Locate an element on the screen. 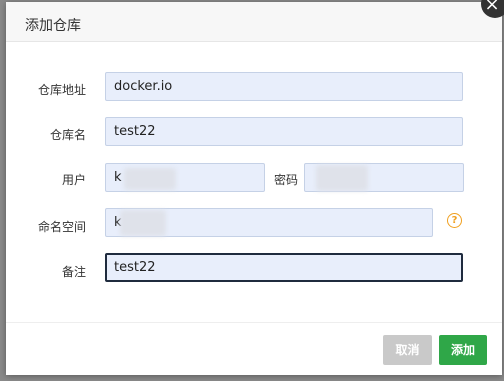 This screenshot has width=504, height=381. footer-divider is located at coordinates (254, 322).